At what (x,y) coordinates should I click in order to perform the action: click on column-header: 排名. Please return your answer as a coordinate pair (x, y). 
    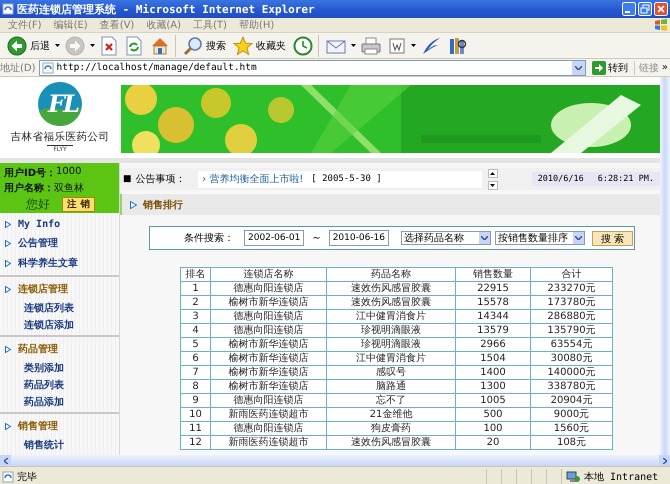
    Looking at the image, I should click on (195, 275).